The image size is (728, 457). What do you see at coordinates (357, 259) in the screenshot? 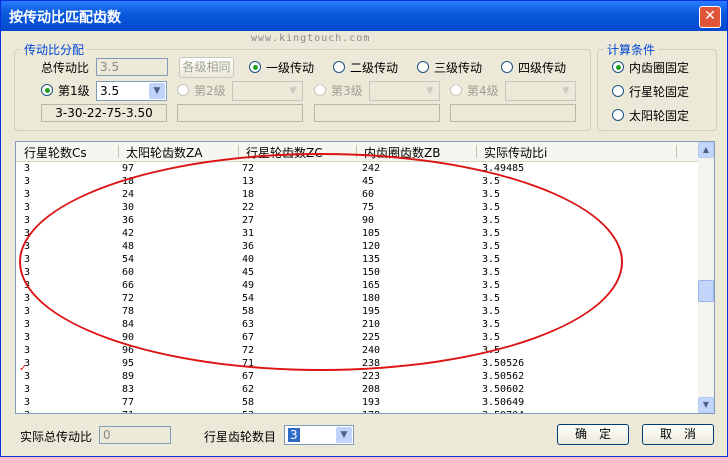
I see `table-row: 3 54 40 135 3.5` at bounding box center [357, 259].